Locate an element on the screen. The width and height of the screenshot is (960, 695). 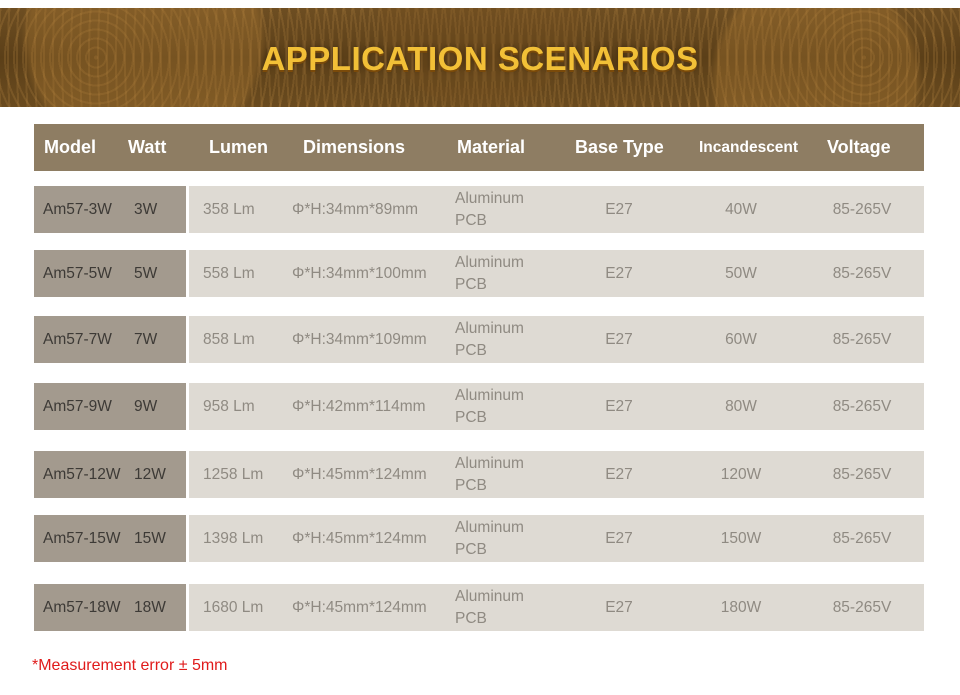
model-cell: Am57-5W is located at coordinates (77, 273).